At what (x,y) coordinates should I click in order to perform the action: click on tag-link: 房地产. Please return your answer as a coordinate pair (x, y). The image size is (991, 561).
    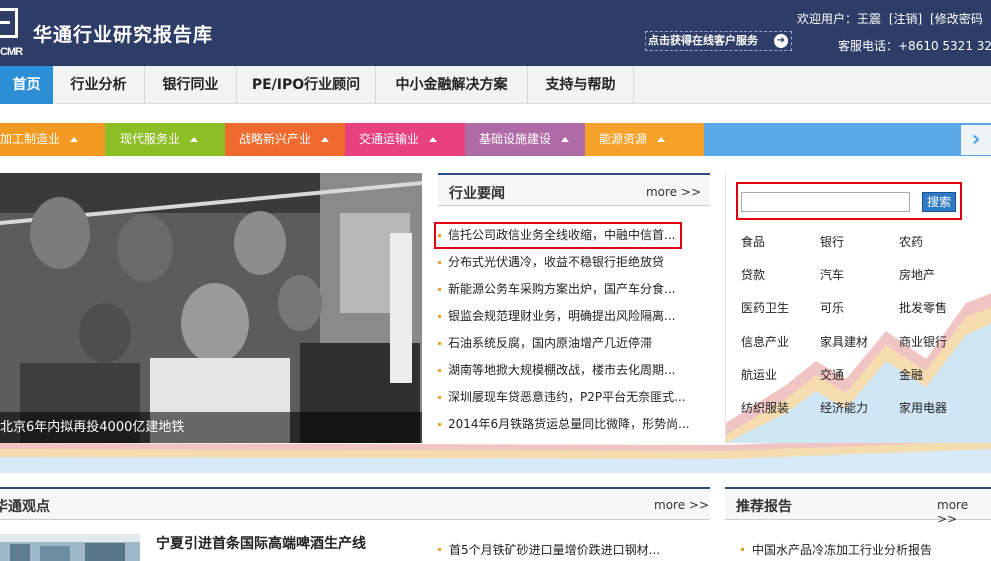
    Looking at the image, I should click on (917, 274).